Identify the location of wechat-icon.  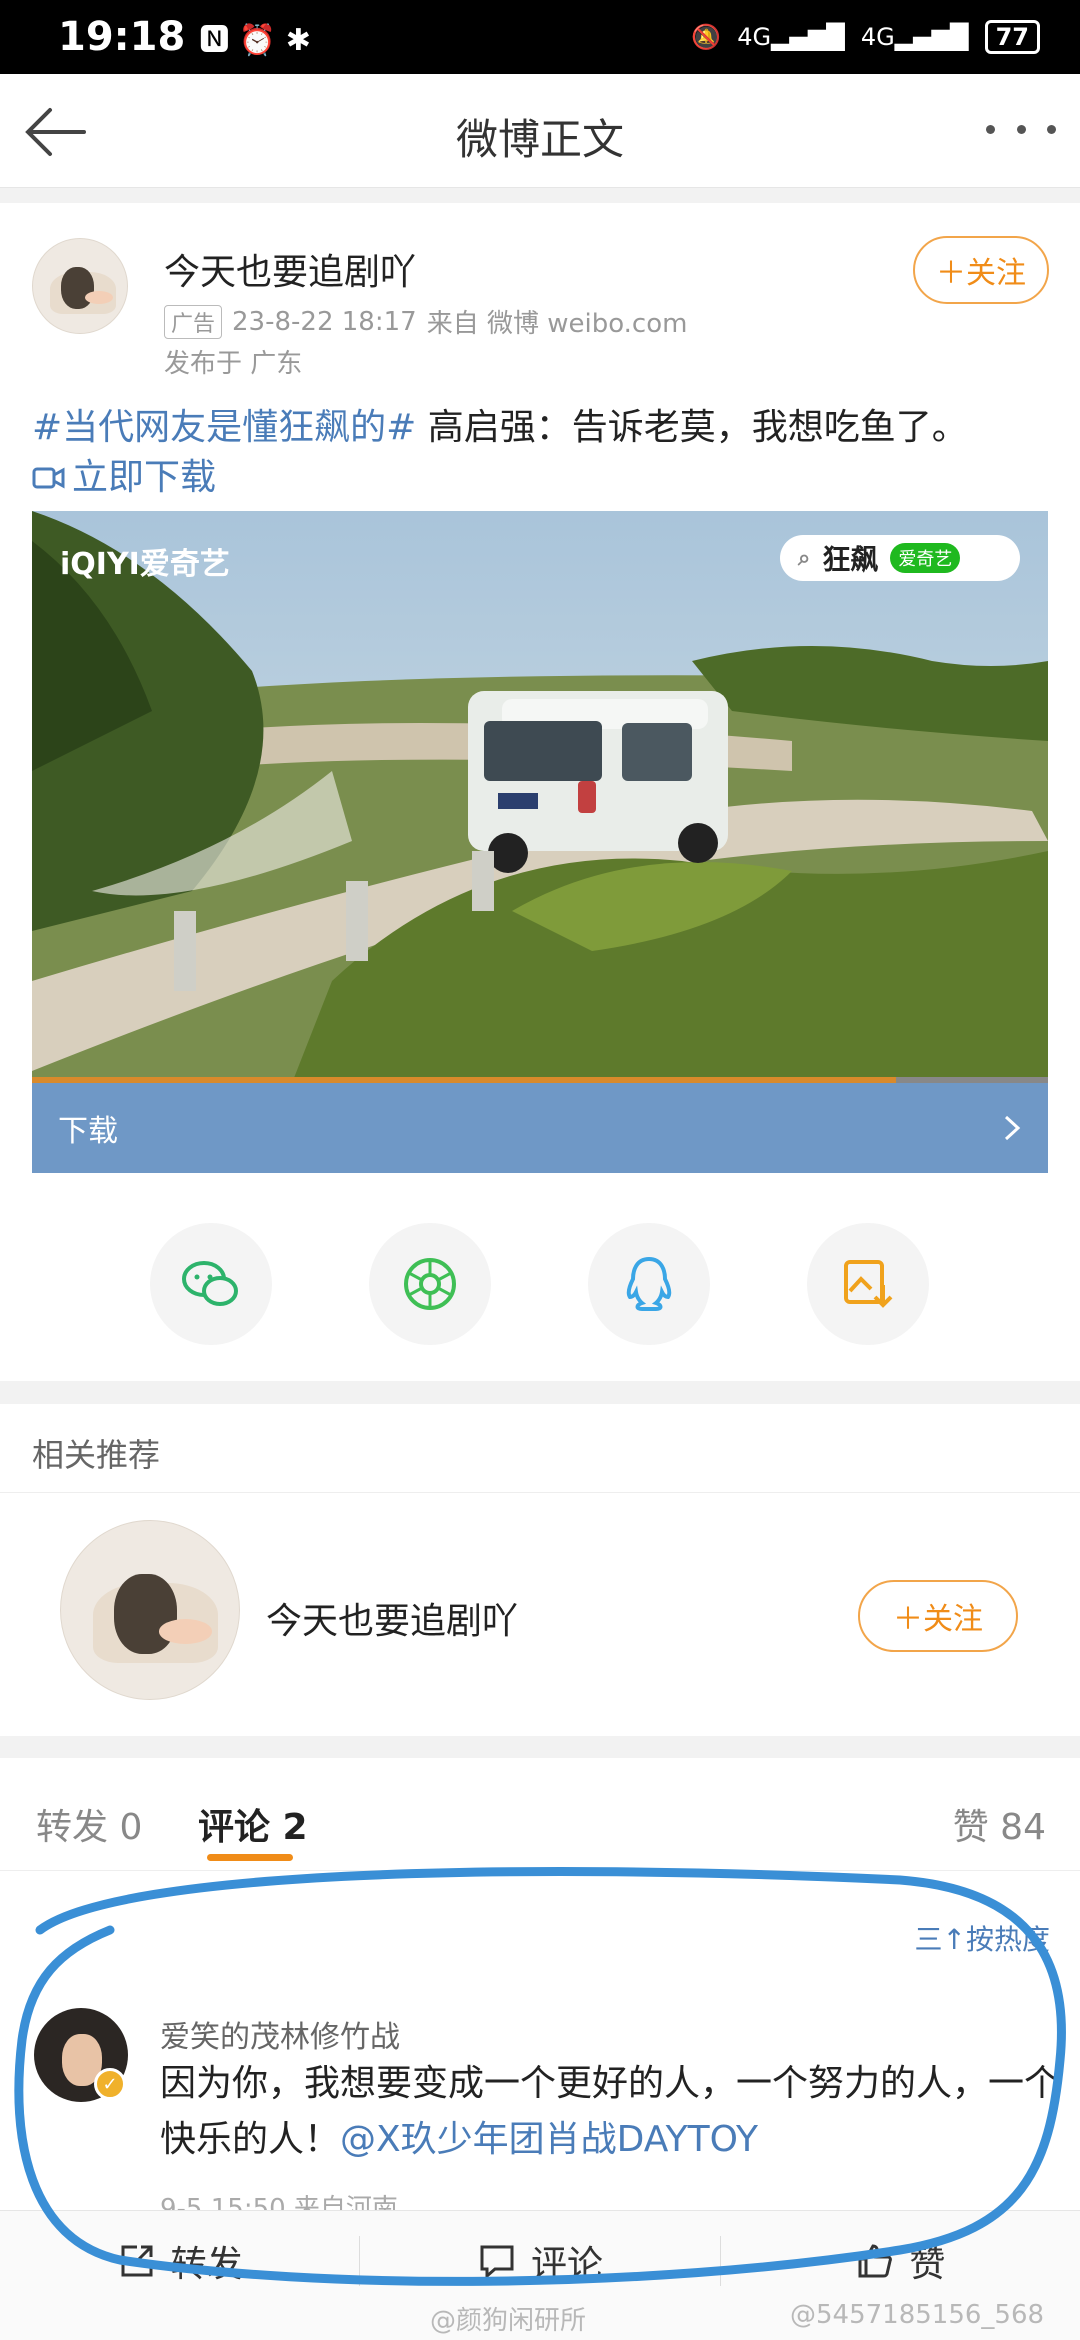
(210, 1283).